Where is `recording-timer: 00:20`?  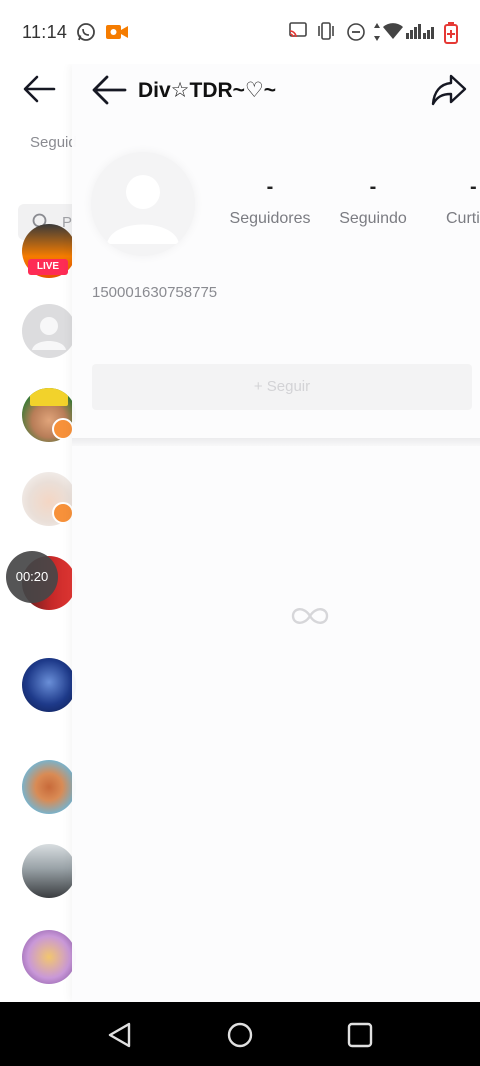 recording-timer: 00:20 is located at coordinates (32, 577).